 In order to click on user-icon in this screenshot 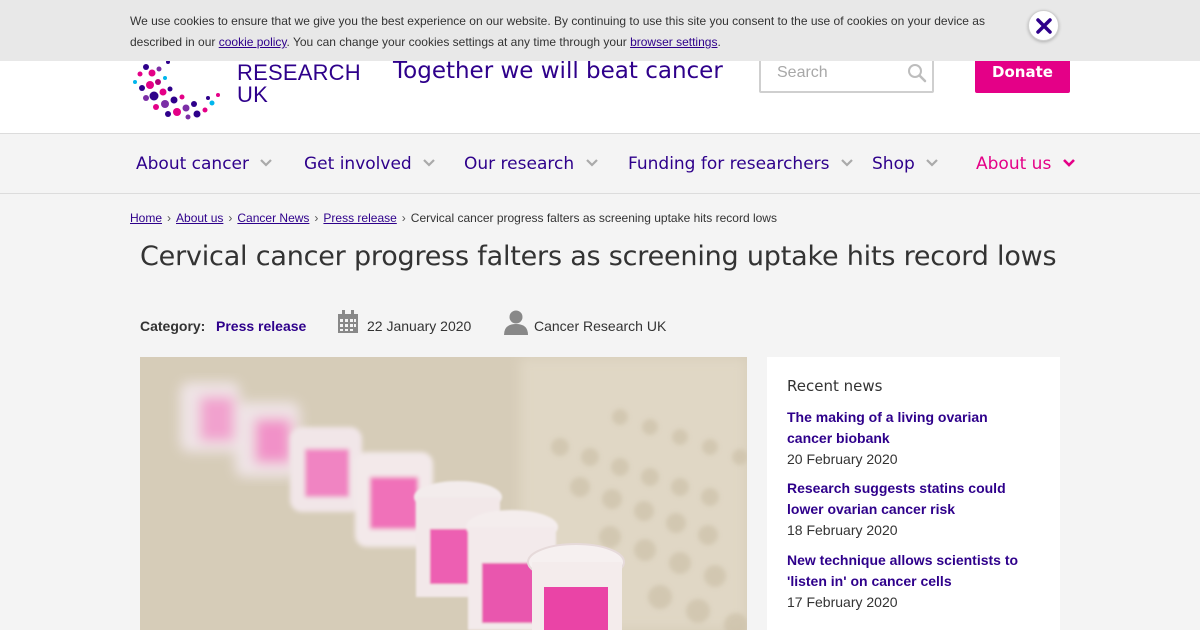, I will do `click(516, 322)`.